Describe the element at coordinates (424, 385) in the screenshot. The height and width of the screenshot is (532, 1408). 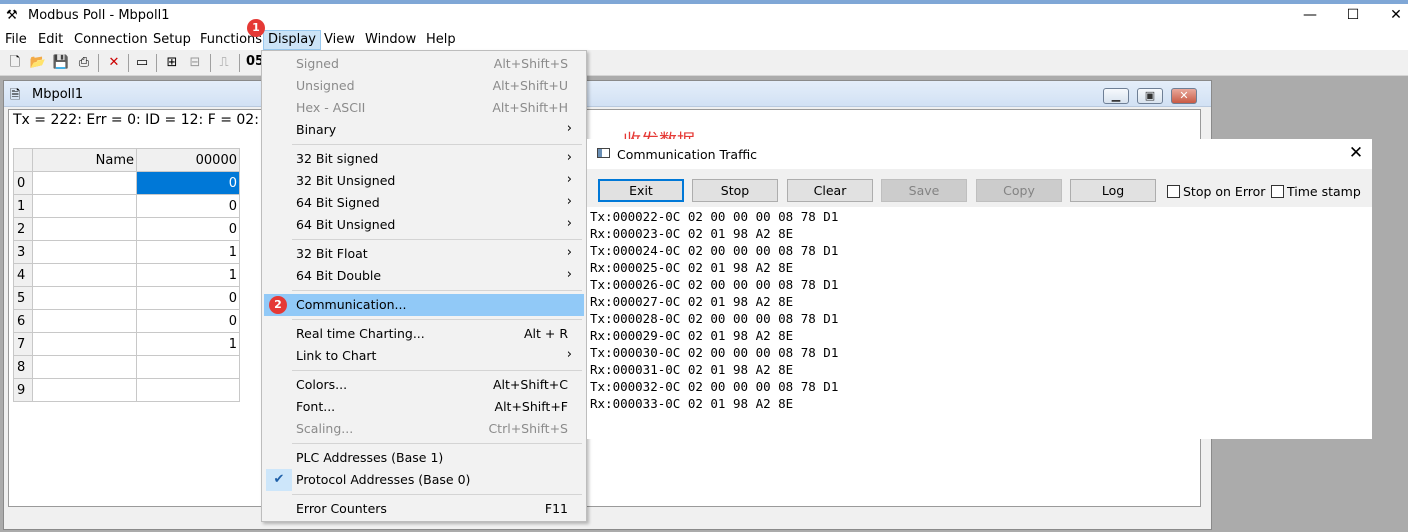
I see `menu-item-colors: Colors... Alt+Shift+C` at that location.